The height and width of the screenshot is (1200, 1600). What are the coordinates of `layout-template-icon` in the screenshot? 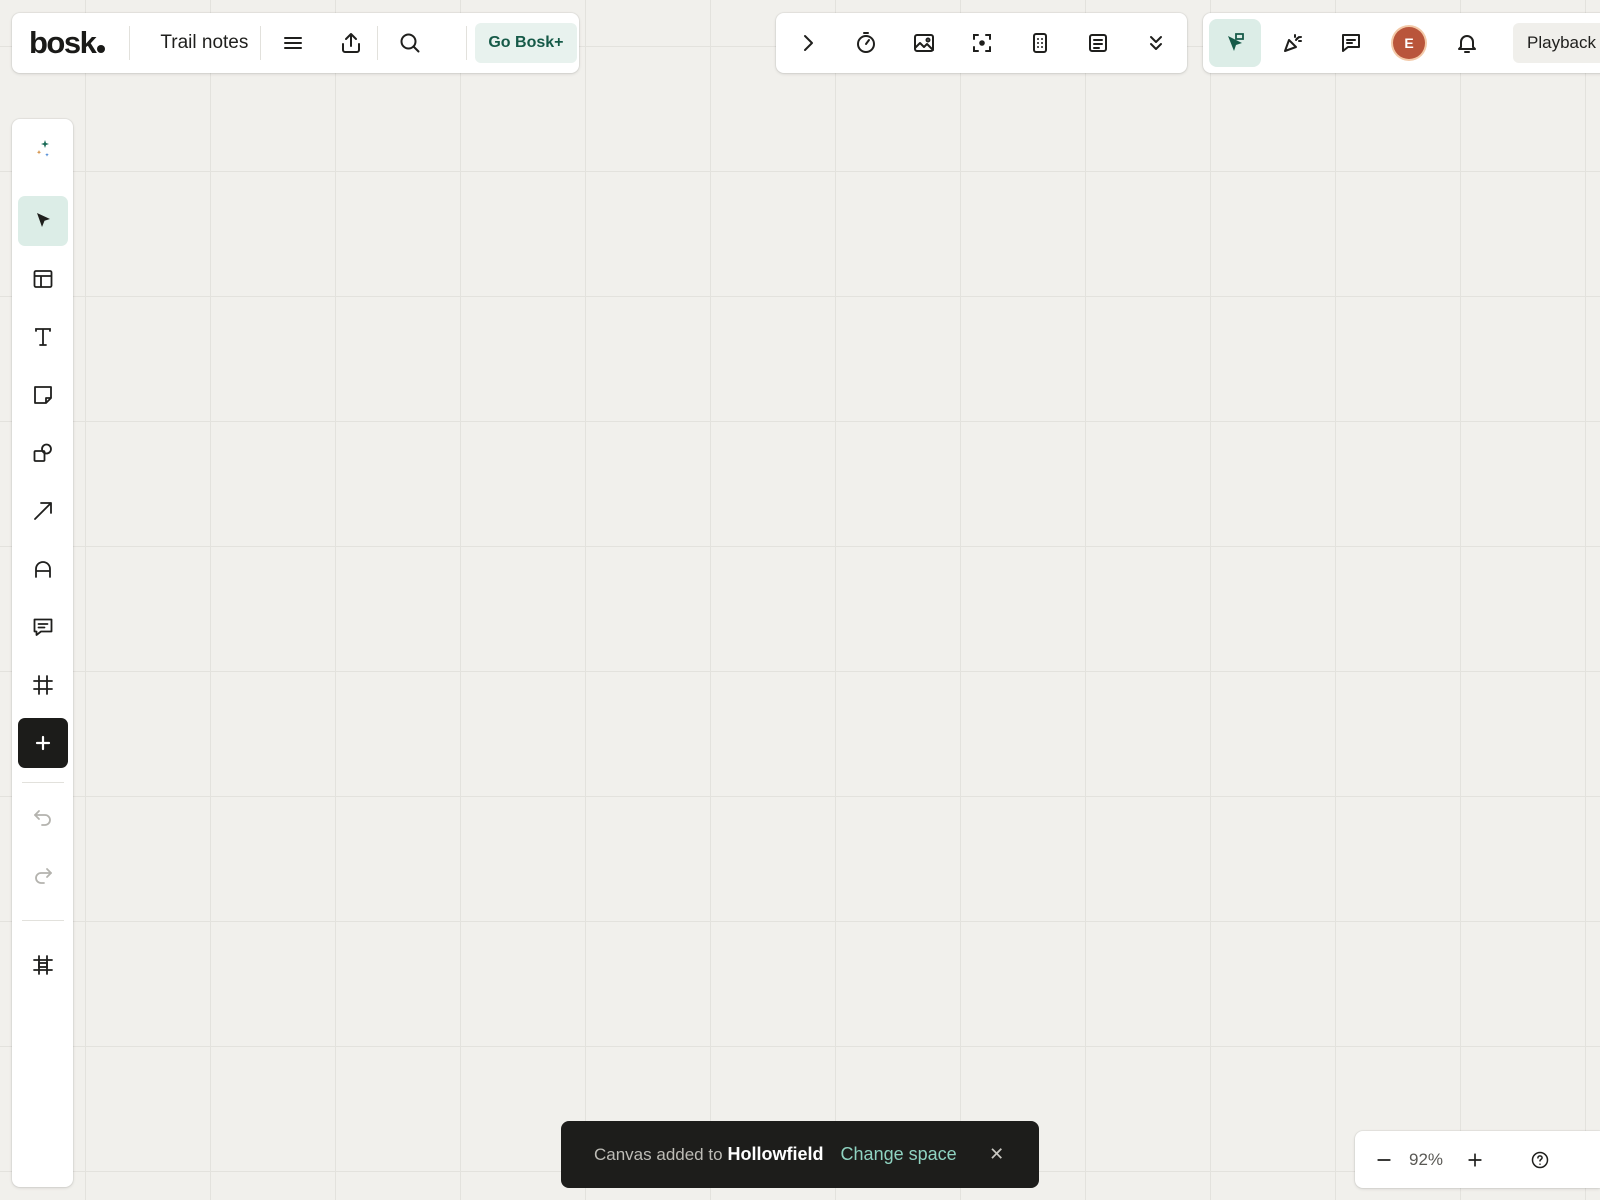 It's located at (42, 279).